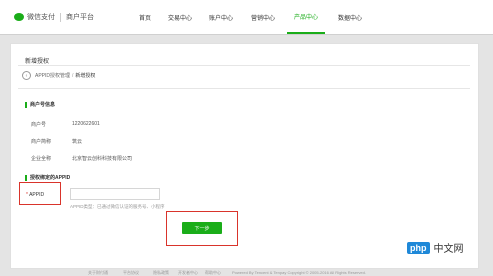  I want to click on nav-item-data: 数据中心, so click(350, 17).